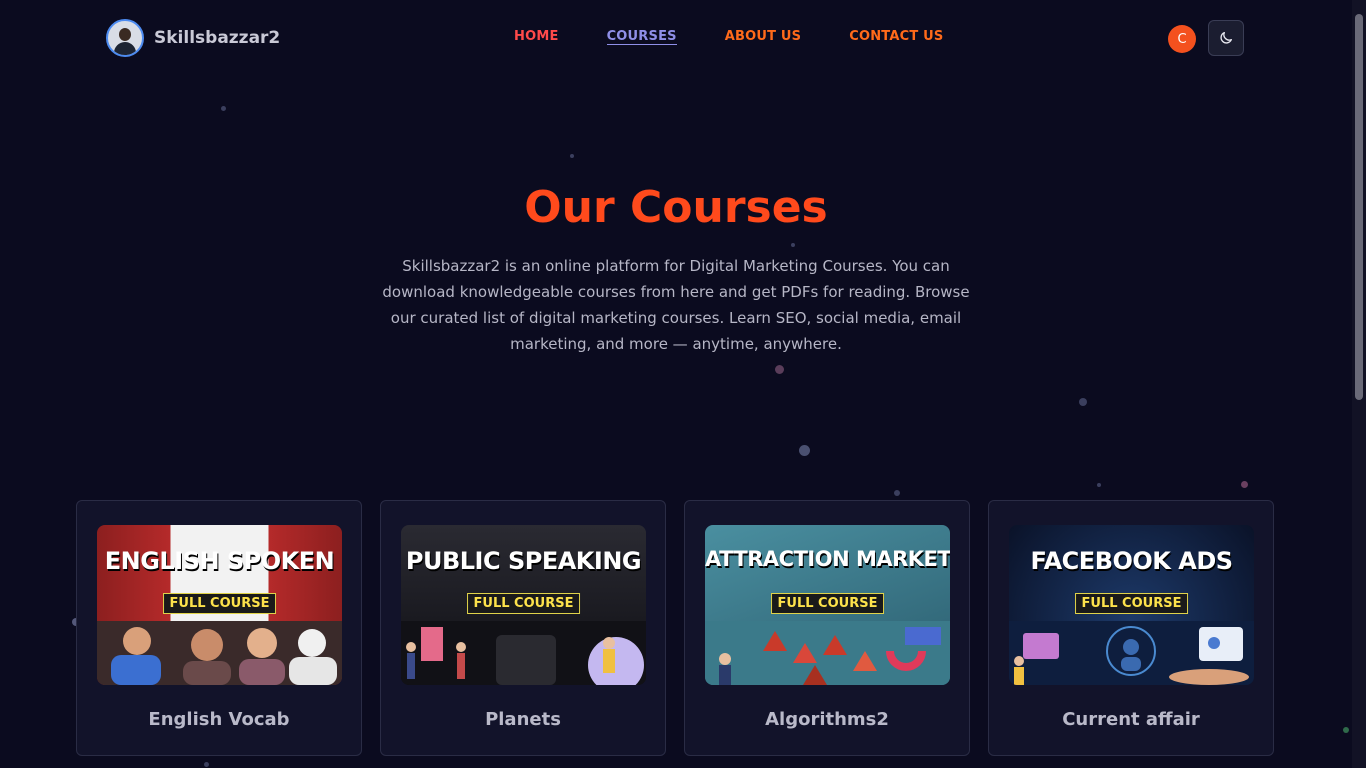  Describe the element at coordinates (217, 38) in the screenshot. I see `brand-name: Skillsbazzar2` at that location.